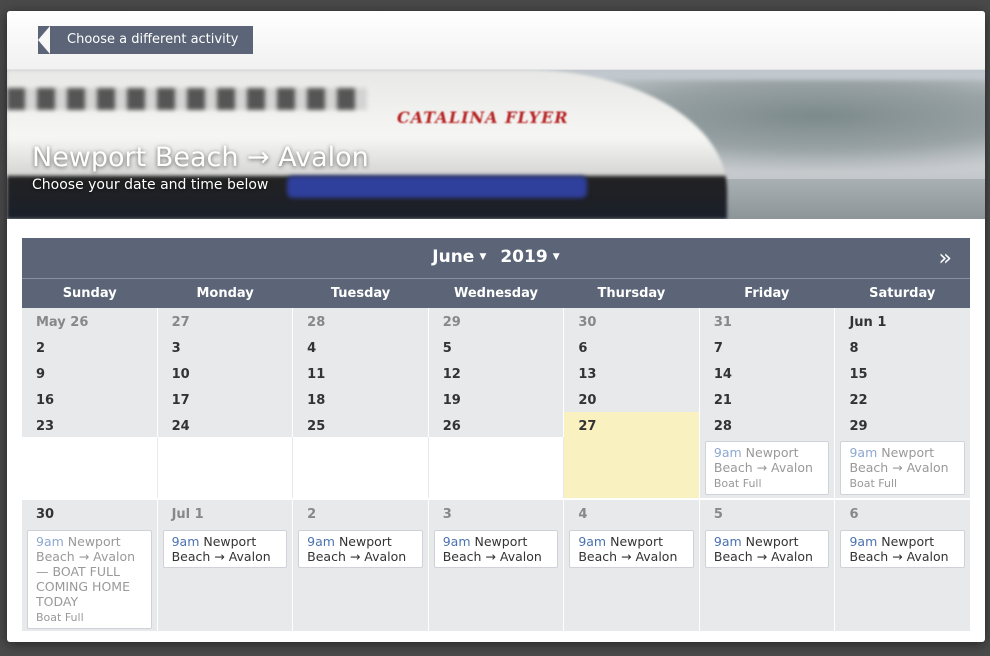 The height and width of the screenshot is (656, 990). I want to click on calendar-day: 7, so click(767, 347).